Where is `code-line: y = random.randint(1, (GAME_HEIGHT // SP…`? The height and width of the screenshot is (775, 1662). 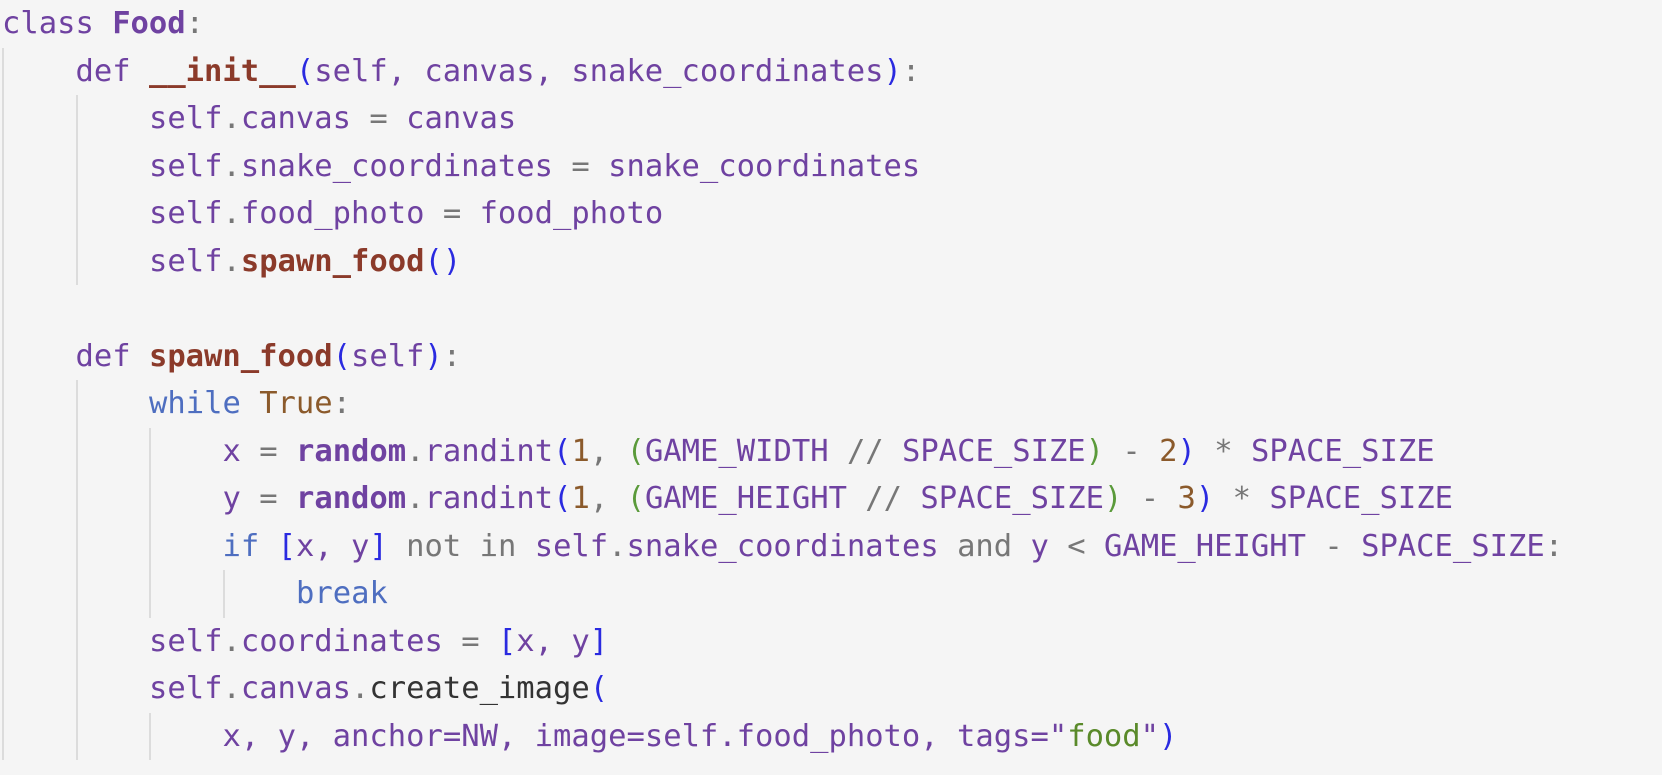
code-line: y = random.randint(1, (GAME_HEIGHT // SP… is located at coordinates (831, 499).